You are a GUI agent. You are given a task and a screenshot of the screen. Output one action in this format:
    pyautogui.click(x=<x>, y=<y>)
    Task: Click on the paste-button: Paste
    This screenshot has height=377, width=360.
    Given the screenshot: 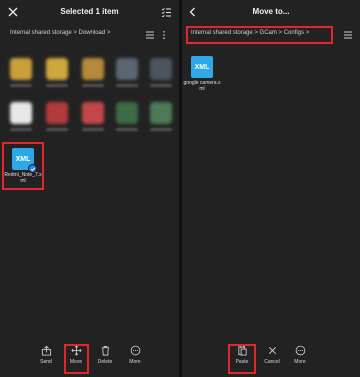 What is the action you would take?
    pyautogui.click(x=242, y=355)
    